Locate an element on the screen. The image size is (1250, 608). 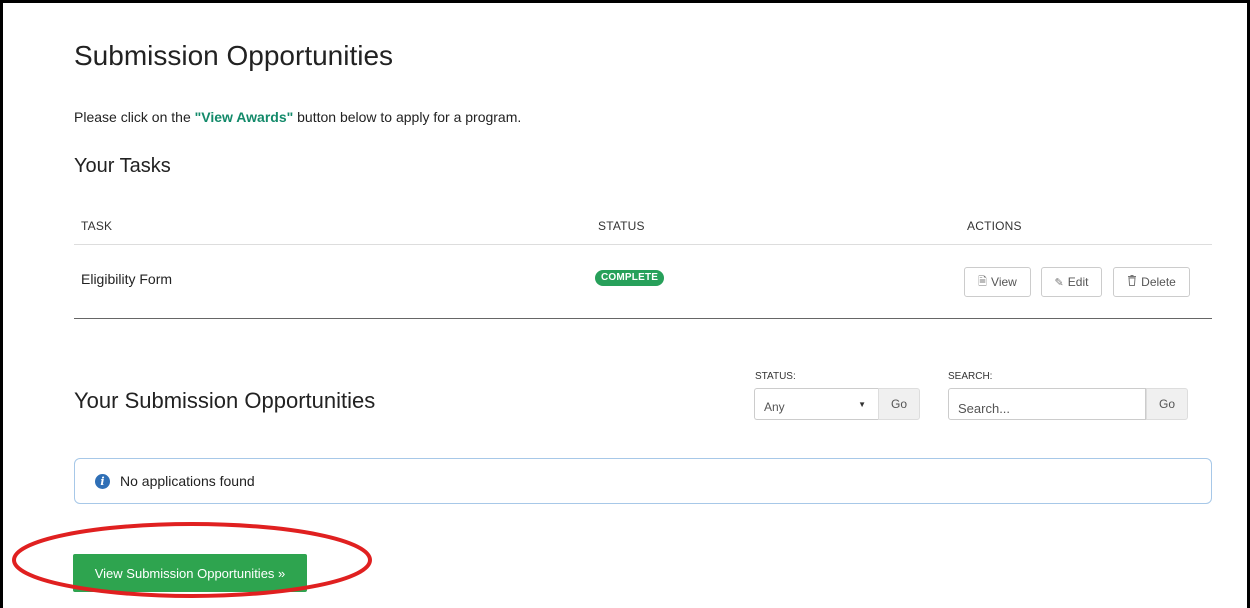
table-header-divider is located at coordinates (643, 244).